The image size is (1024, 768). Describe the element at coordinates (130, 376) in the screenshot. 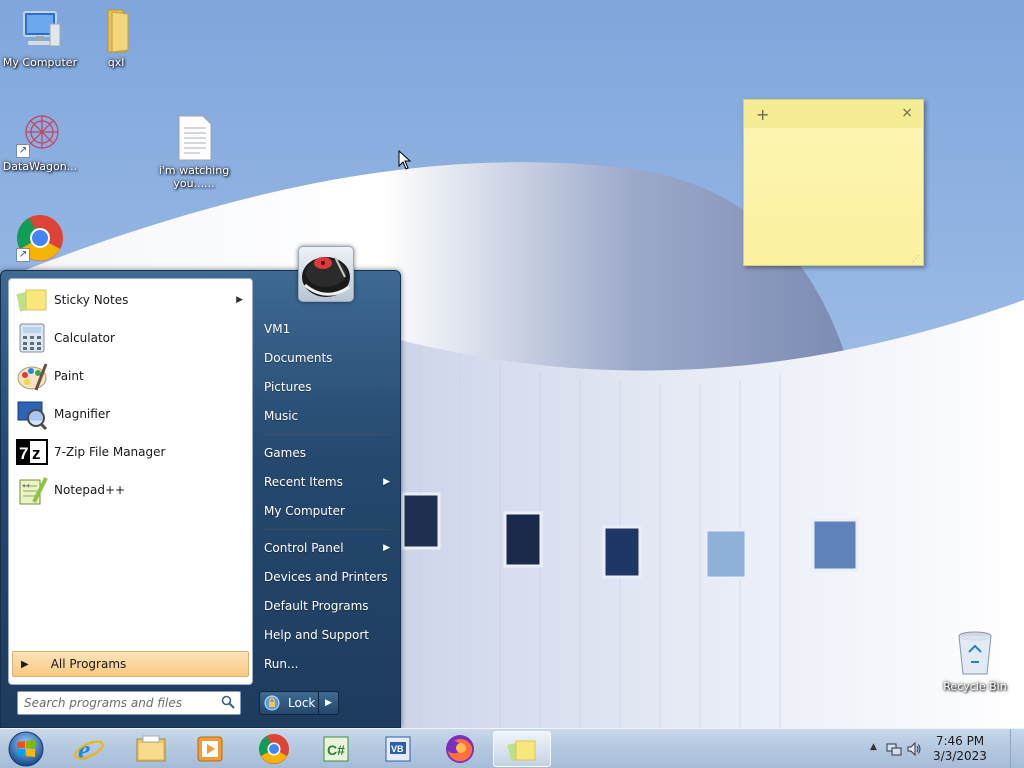

I see `program-item-paint: Paint` at that location.